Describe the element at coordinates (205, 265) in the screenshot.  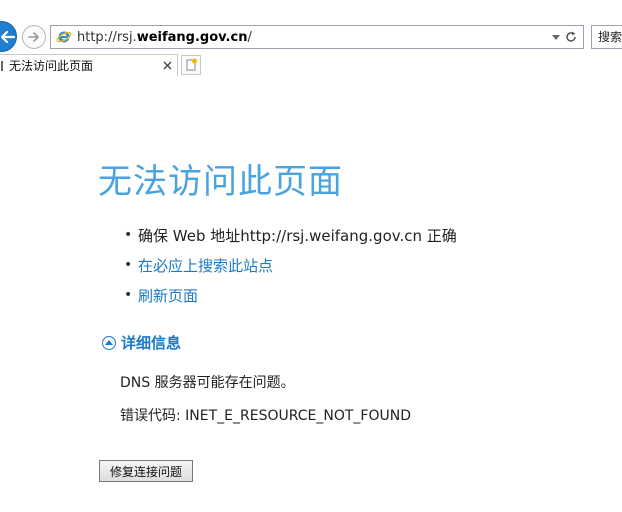
I see `bing-search-link: 在必应上搜索此站点` at that location.